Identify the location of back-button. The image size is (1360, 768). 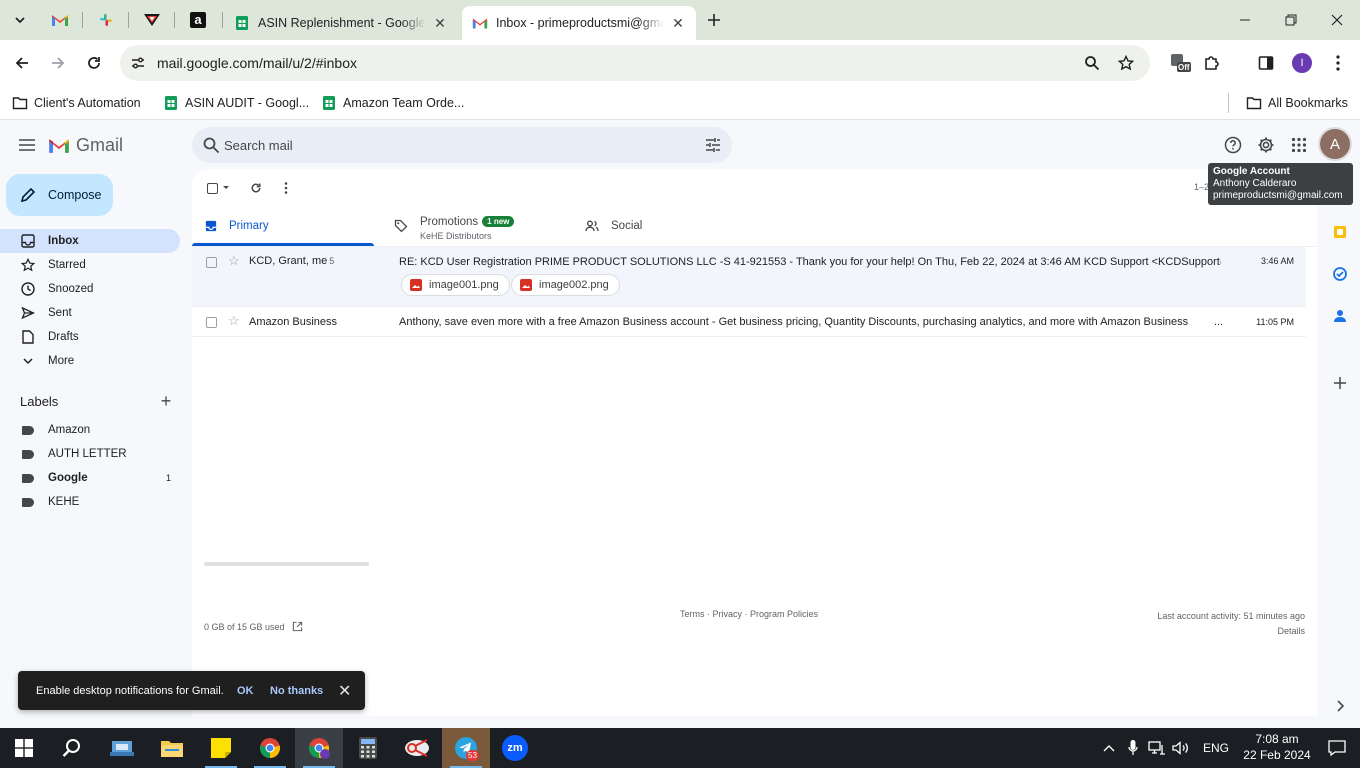
(22, 63).